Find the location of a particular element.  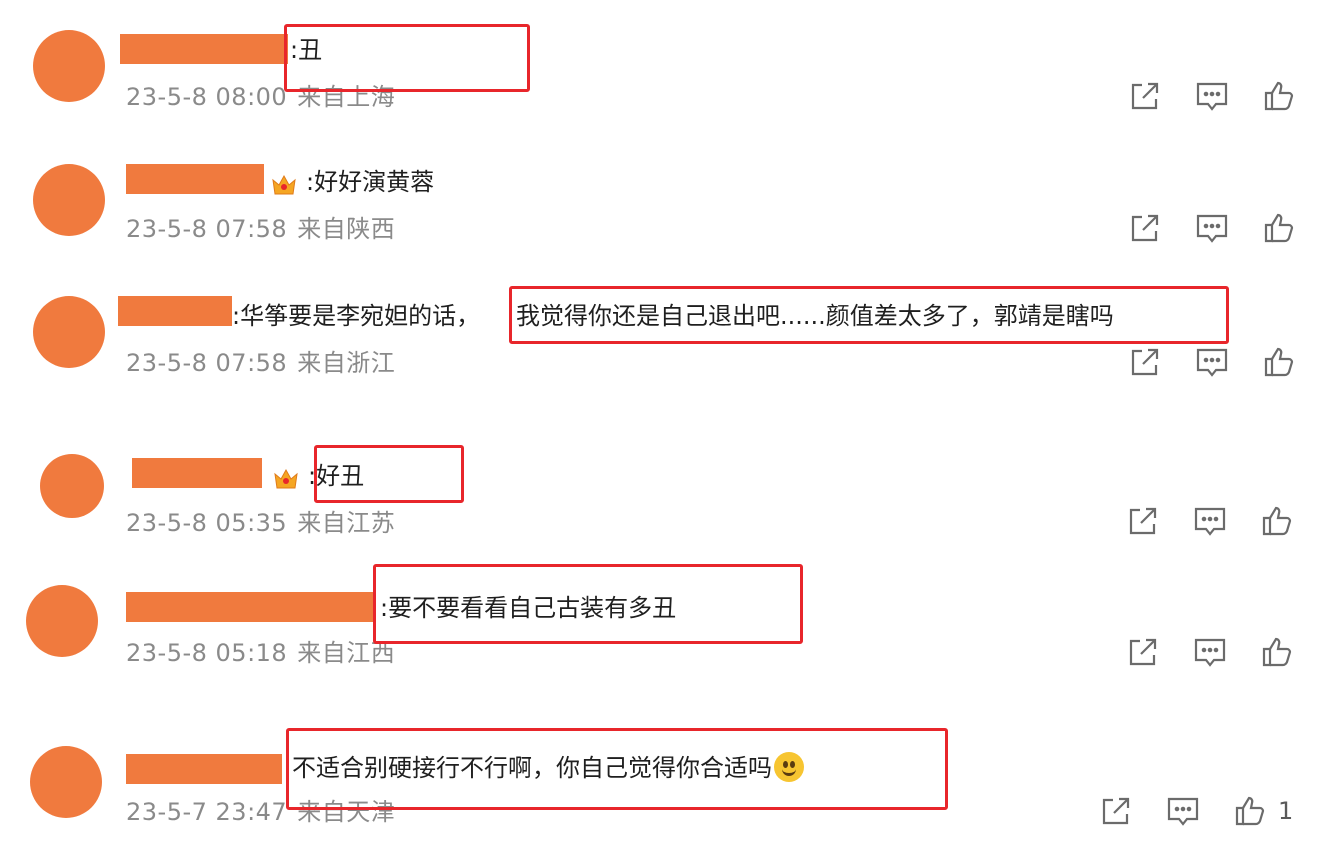

comment-location: 来自陕西 is located at coordinates (346, 229).